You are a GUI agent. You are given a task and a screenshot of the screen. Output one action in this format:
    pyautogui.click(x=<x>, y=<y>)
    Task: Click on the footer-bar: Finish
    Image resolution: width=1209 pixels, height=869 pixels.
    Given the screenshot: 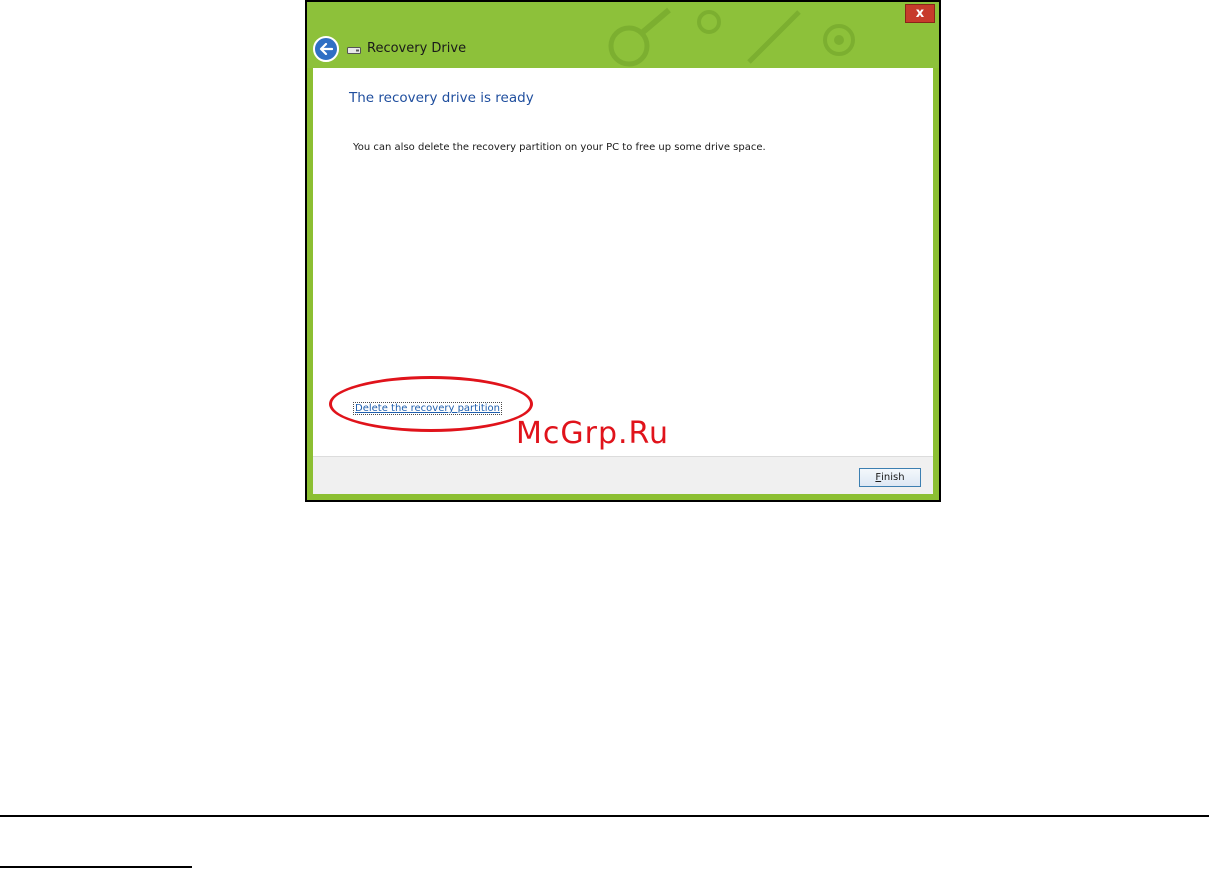 What is the action you would take?
    pyautogui.click(x=623, y=475)
    